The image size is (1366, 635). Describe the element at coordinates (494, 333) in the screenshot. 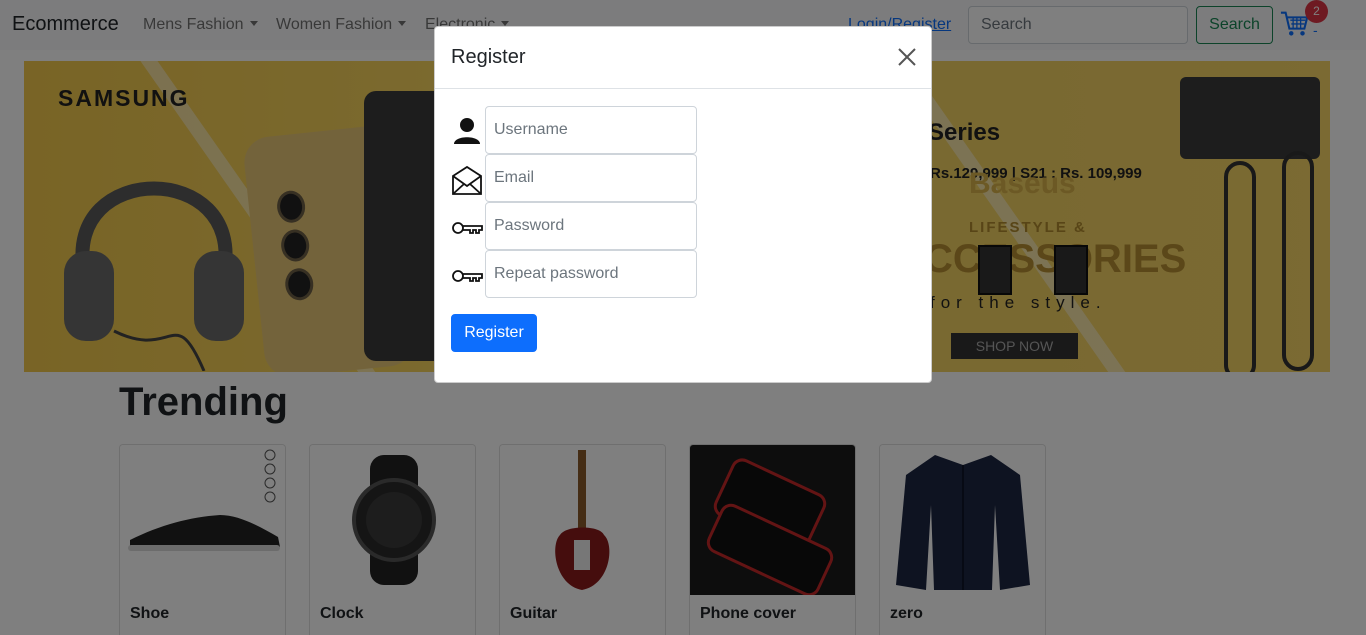

I see `register-submit-button: Register` at that location.